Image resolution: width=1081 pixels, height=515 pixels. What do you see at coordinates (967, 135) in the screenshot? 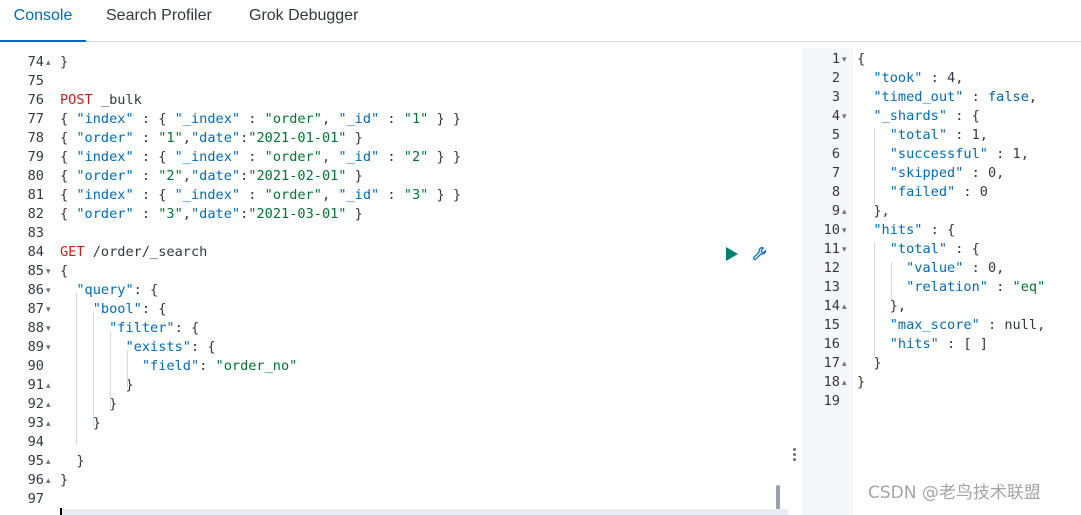
I see `code-token: : 1,` at bounding box center [967, 135].